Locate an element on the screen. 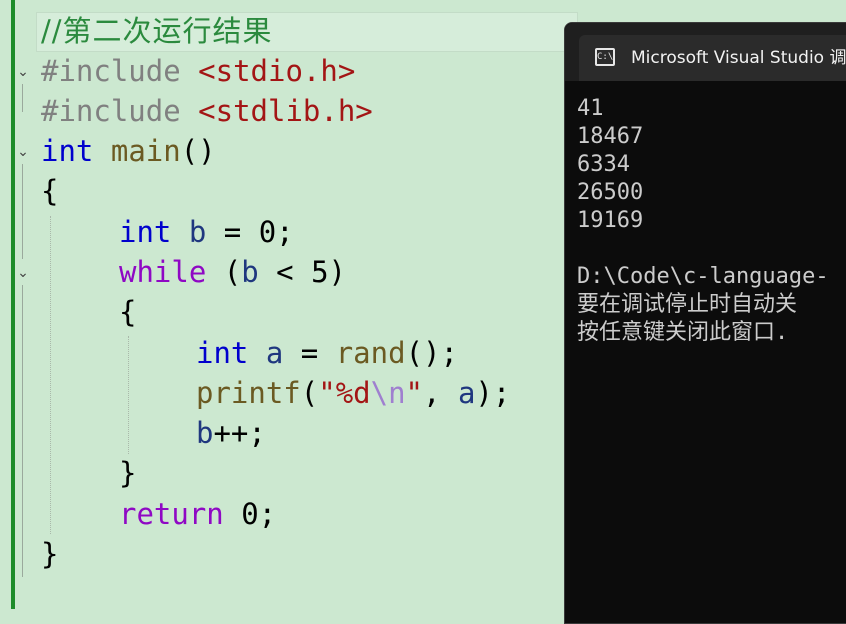 This screenshot has height=624, width=846. console-tab: C:\ Microsoft Visual Studio 调 is located at coordinates (712, 58).